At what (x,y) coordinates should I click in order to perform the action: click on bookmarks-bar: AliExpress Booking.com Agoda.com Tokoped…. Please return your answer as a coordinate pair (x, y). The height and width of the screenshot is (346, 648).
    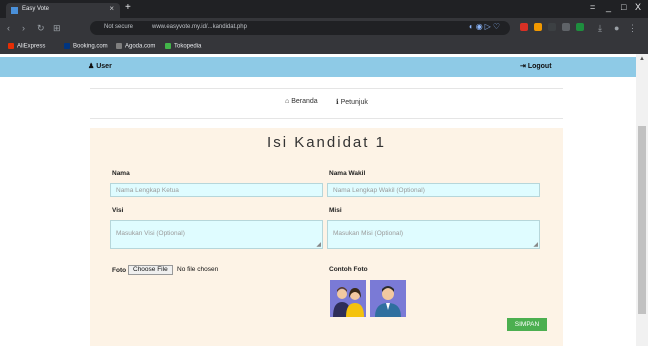
    Looking at the image, I should click on (324, 47).